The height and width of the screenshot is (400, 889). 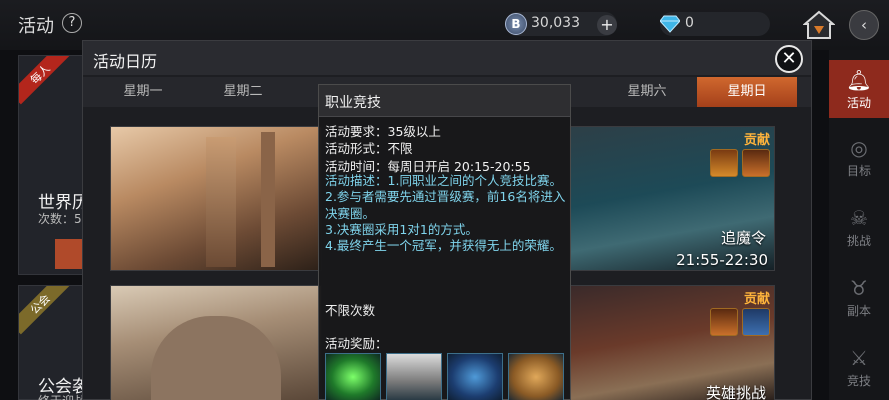 What do you see at coordinates (70, 254) in the screenshot?
I see `bg-card-button` at bounding box center [70, 254].